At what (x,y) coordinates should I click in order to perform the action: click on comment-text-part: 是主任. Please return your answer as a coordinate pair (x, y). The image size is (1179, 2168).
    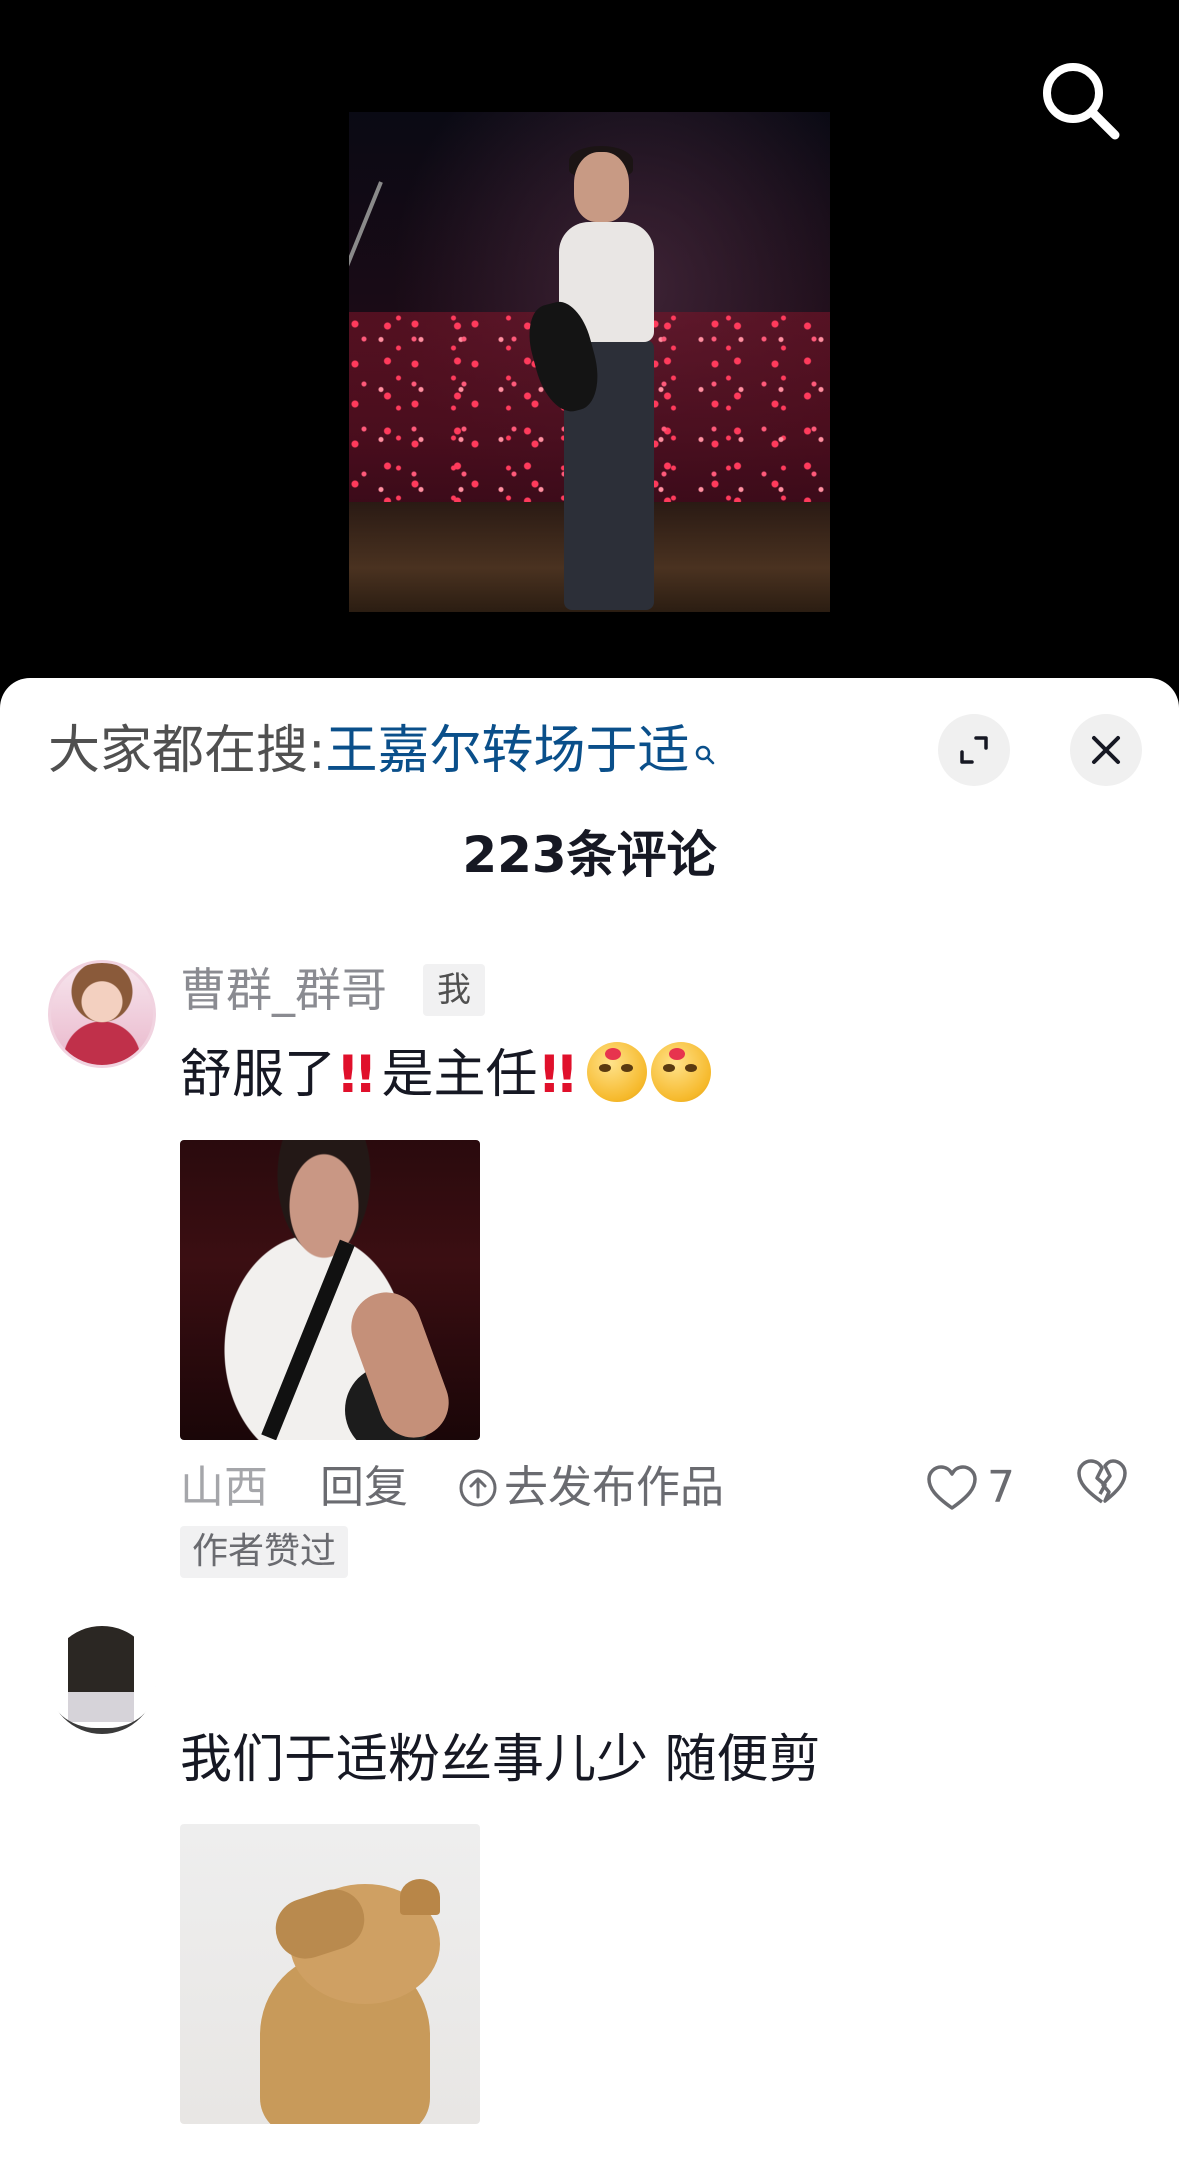
    Looking at the image, I should click on (459, 1075).